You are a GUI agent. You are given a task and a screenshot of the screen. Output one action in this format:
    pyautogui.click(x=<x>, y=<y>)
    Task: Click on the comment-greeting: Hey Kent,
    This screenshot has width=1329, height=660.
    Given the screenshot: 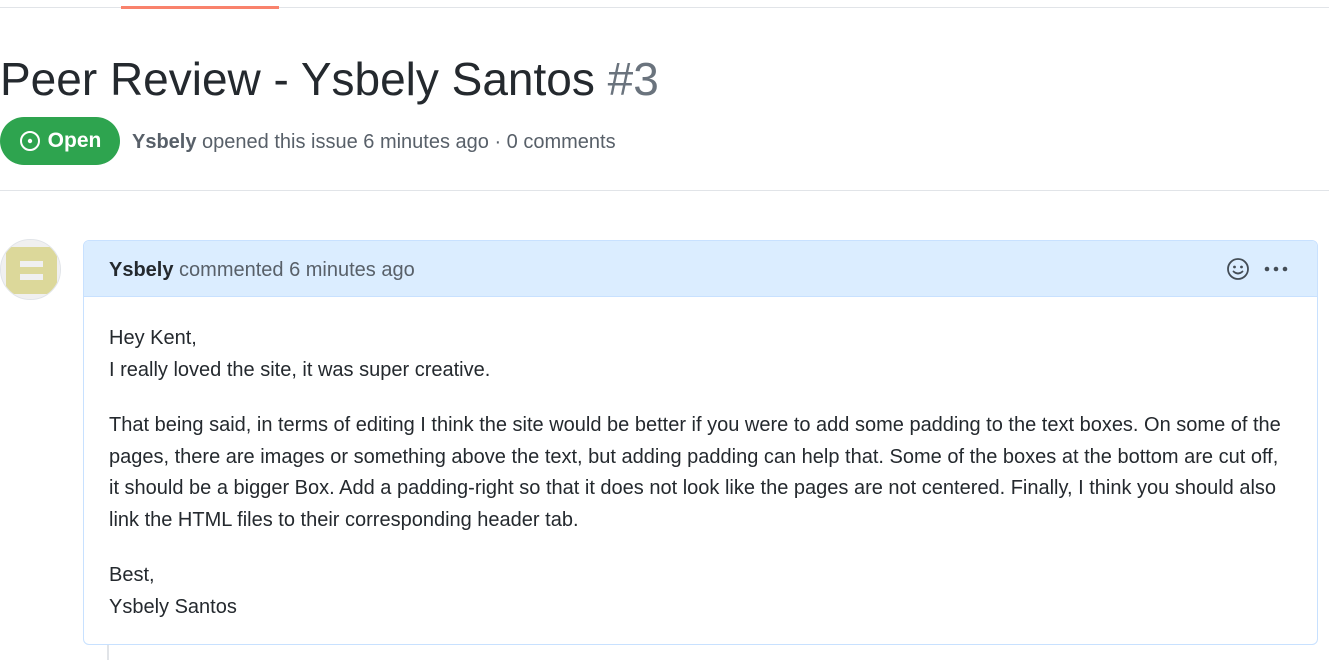 What is the action you would take?
    pyautogui.click(x=153, y=338)
    